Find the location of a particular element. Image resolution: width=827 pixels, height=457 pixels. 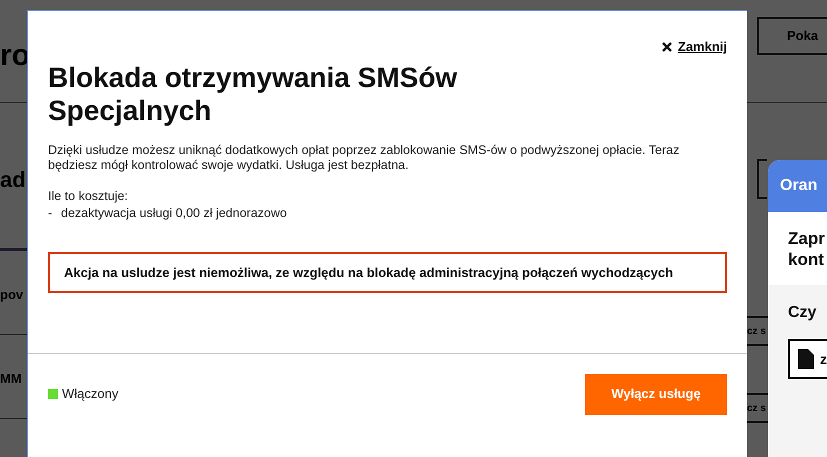

row-label: MM is located at coordinates (11, 379).